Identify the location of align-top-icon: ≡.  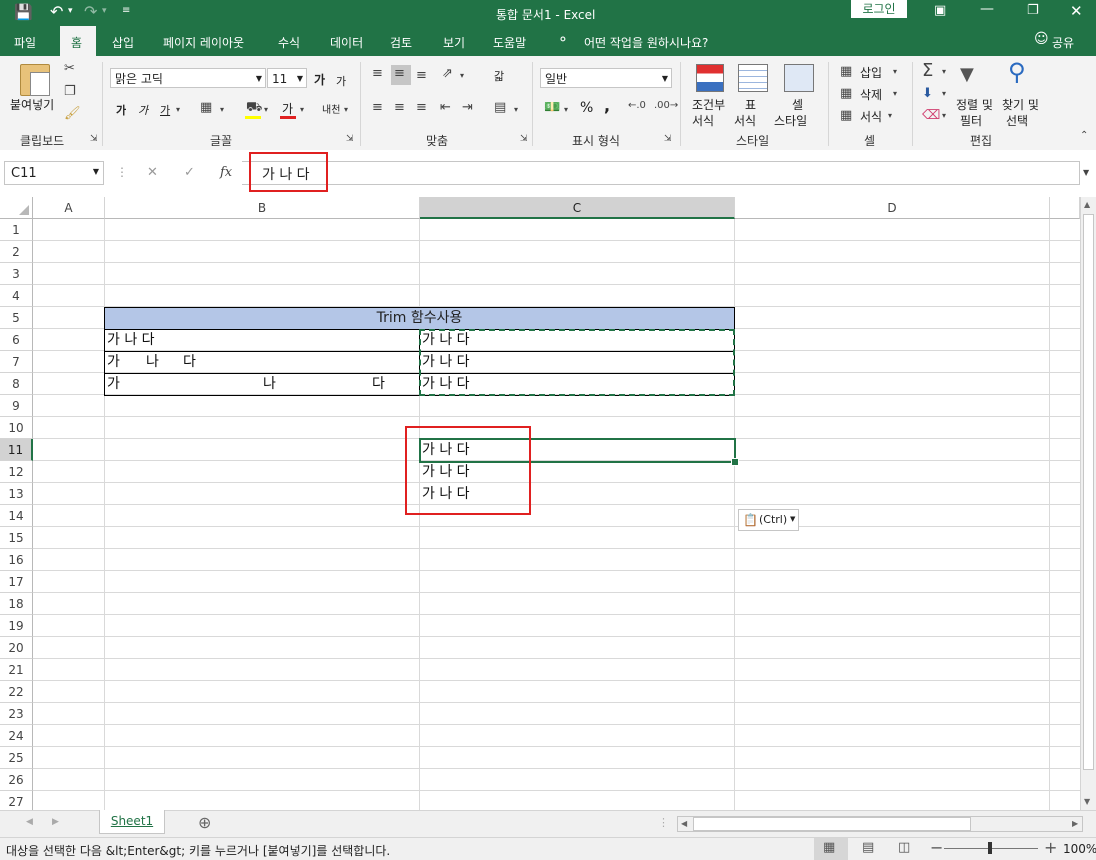
(377, 73).